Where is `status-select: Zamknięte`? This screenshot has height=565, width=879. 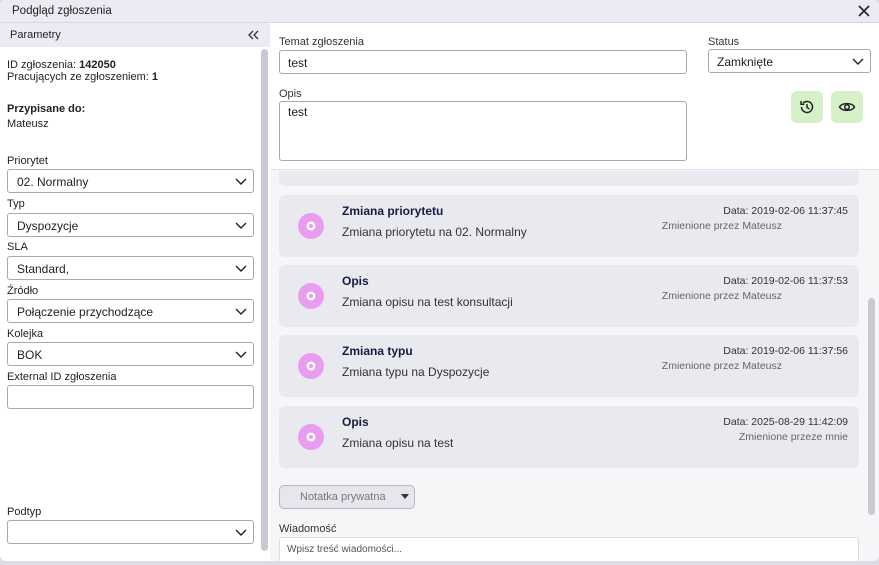 status-select: Zamknięte is located at coordinates (789, 61).